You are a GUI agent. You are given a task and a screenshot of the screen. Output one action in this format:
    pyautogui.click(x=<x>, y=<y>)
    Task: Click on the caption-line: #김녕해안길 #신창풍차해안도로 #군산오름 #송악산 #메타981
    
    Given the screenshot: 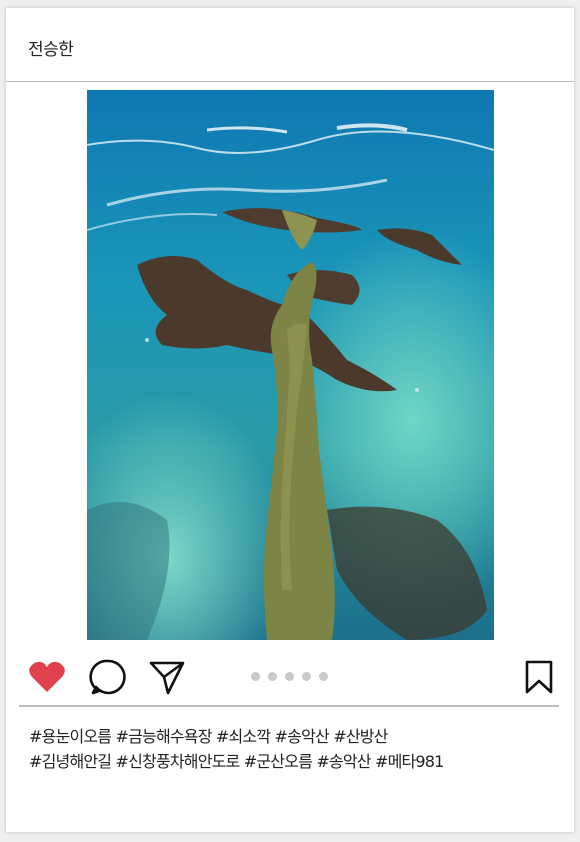 What is the action you would take?
    pyautogui.click(x=294, y=761)
    